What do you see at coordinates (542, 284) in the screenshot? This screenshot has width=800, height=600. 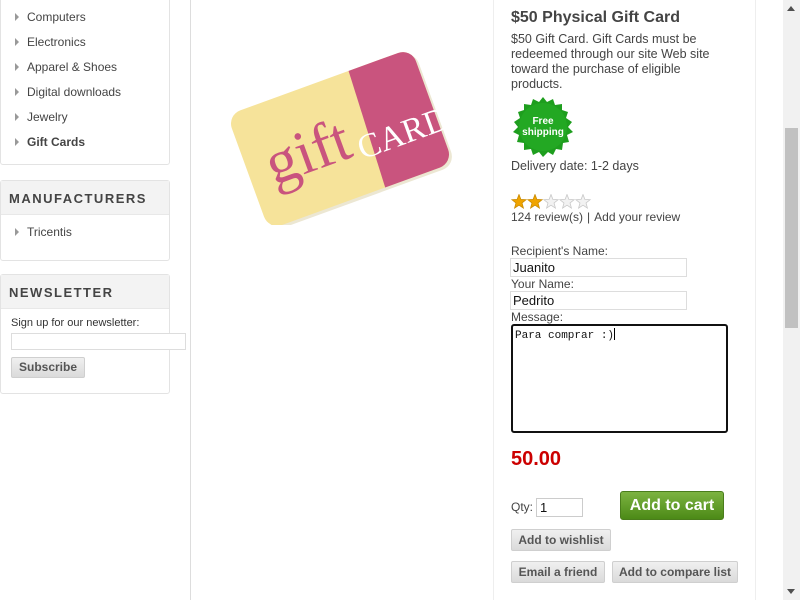 I see `your-name-label: Your Name:` at bounding box center [542, 284].